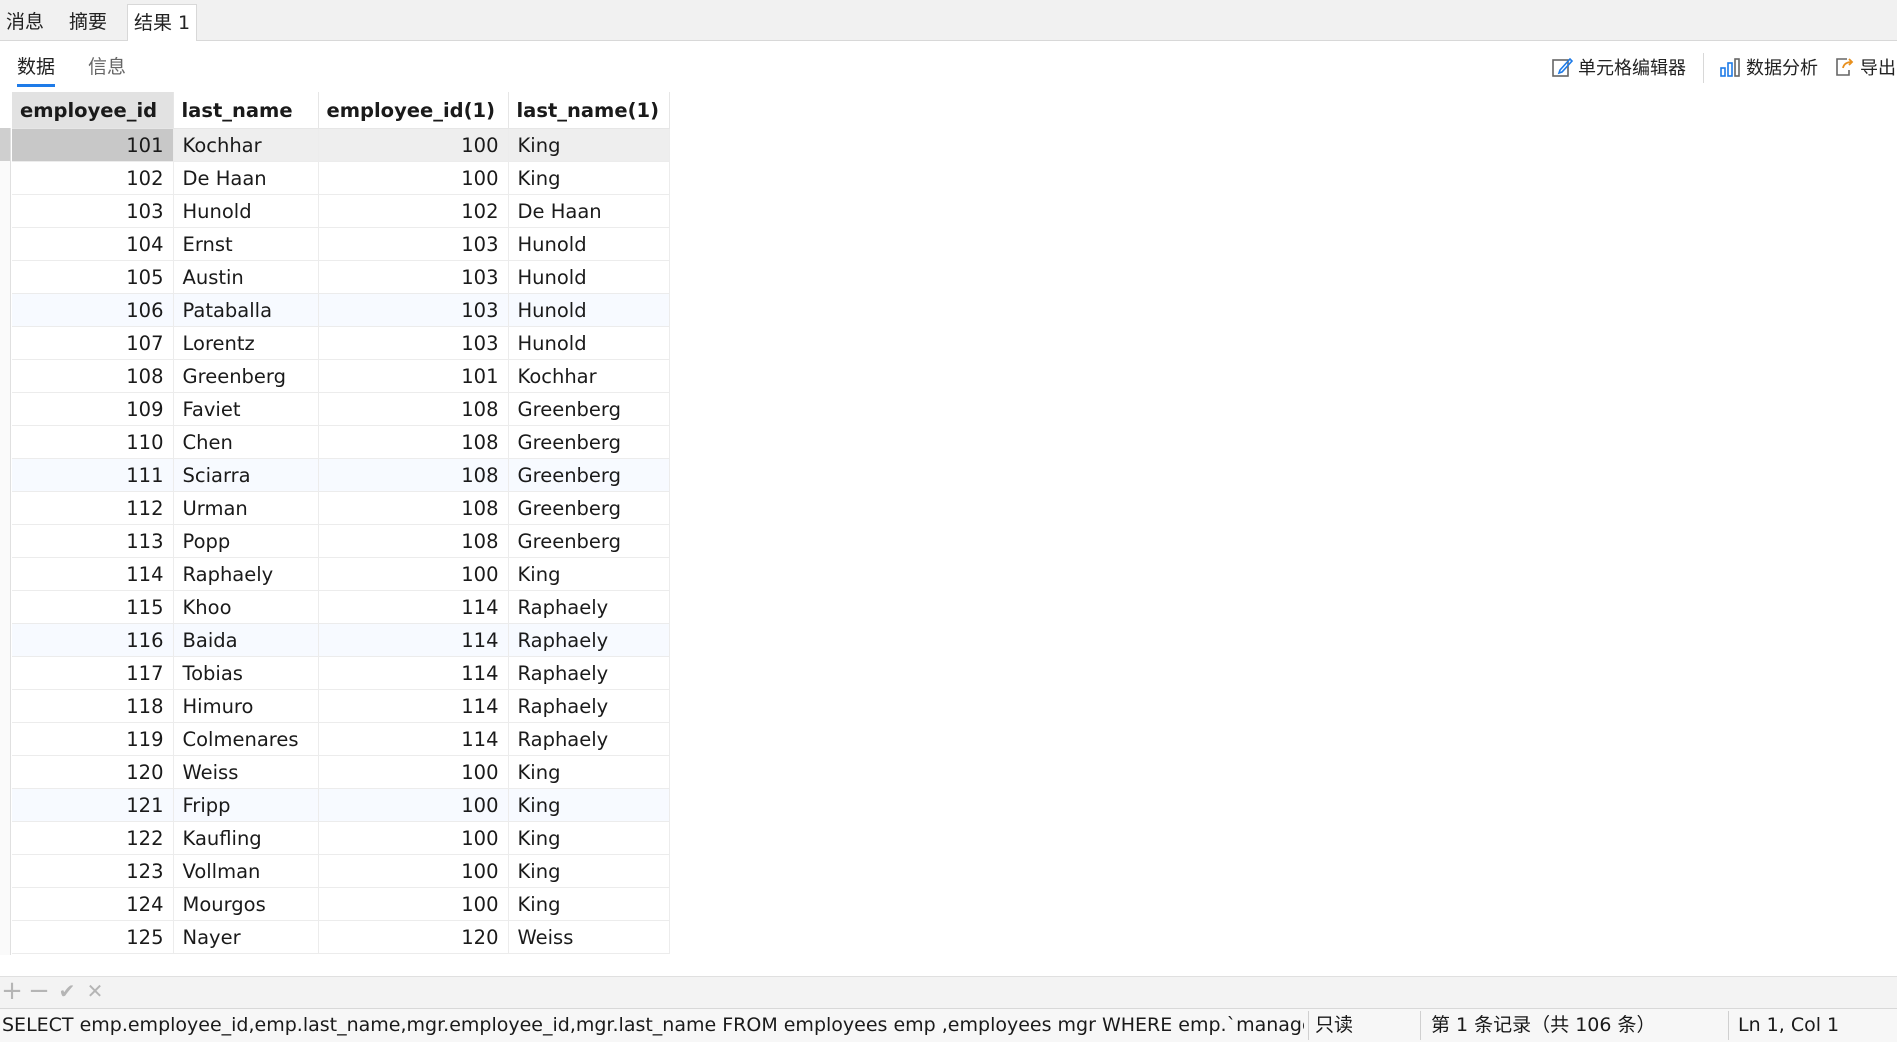 This screenshot has width=1897, height=1042. I want to click on table-row: 102 De Haan 100 King, so click(341, 178).